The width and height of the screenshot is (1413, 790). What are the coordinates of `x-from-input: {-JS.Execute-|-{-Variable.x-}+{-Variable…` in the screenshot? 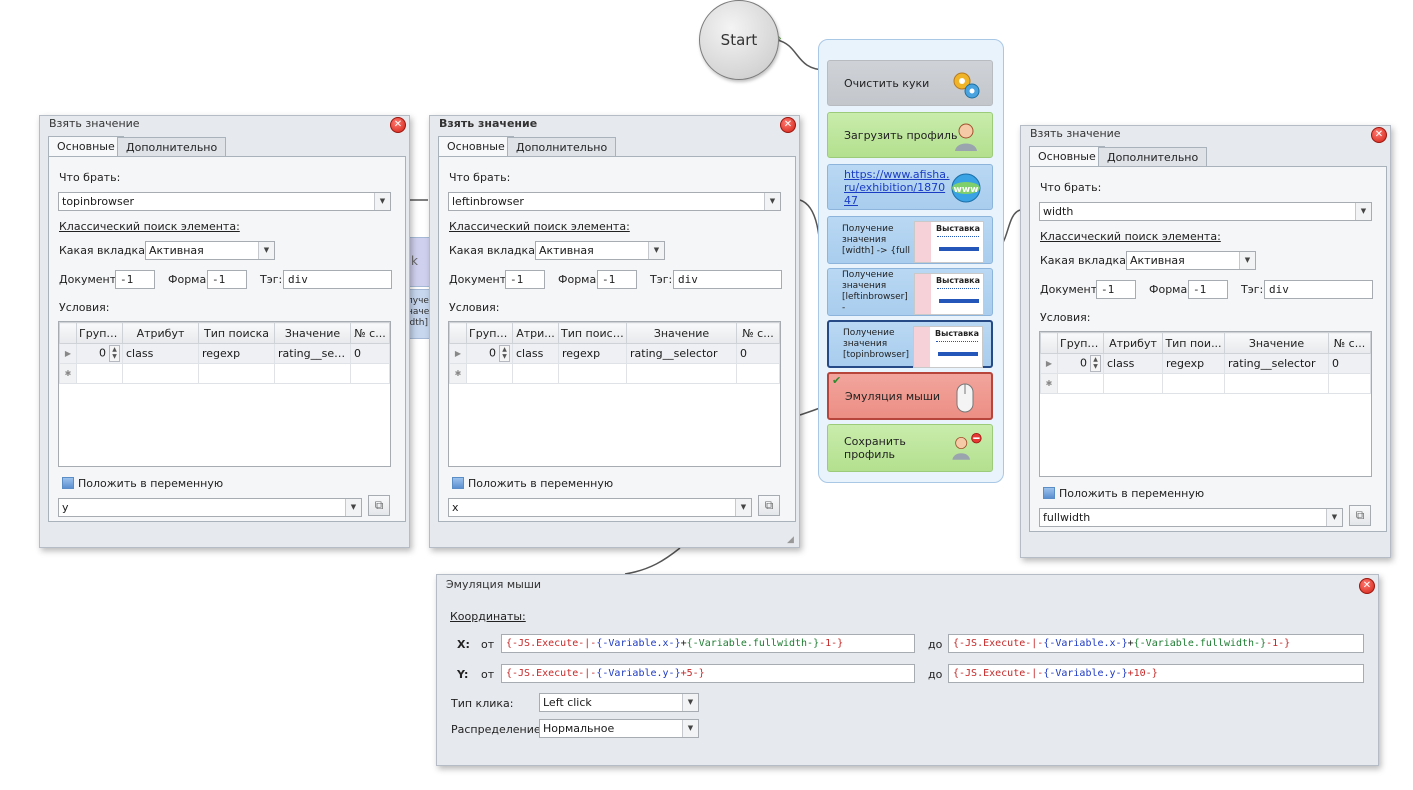 It's located at (708, 643).